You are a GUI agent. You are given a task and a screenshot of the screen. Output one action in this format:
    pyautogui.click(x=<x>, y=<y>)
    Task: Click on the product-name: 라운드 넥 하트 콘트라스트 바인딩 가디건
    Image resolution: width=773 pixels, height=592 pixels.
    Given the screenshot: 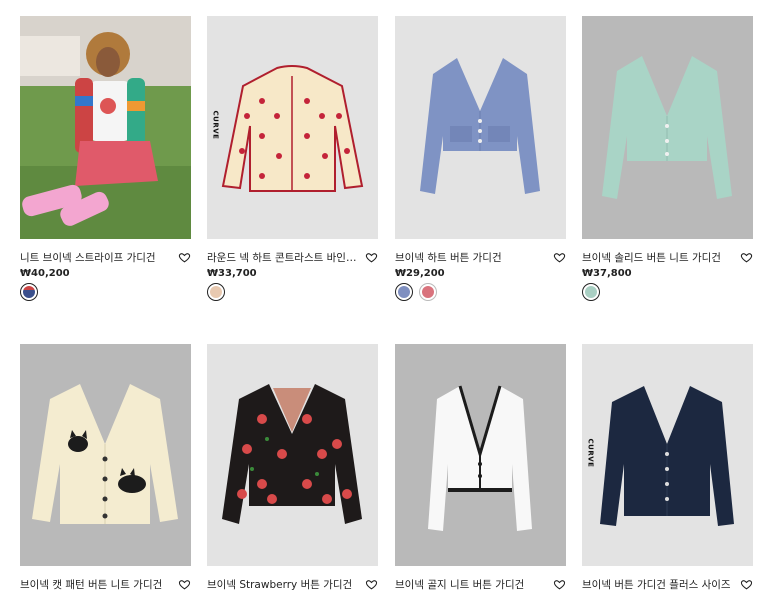 What is the action you would take?
    pyautogui.click(x=282, y=257)
    